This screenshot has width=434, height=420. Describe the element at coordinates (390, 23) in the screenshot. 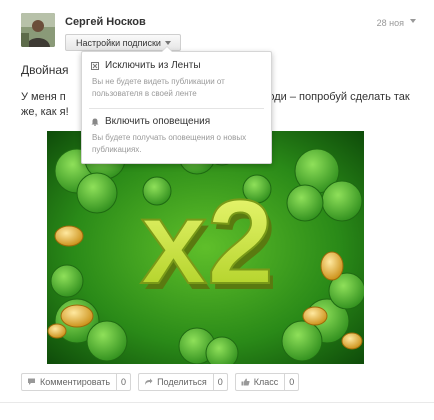

I see `post-date: 28 ноя` at that location.